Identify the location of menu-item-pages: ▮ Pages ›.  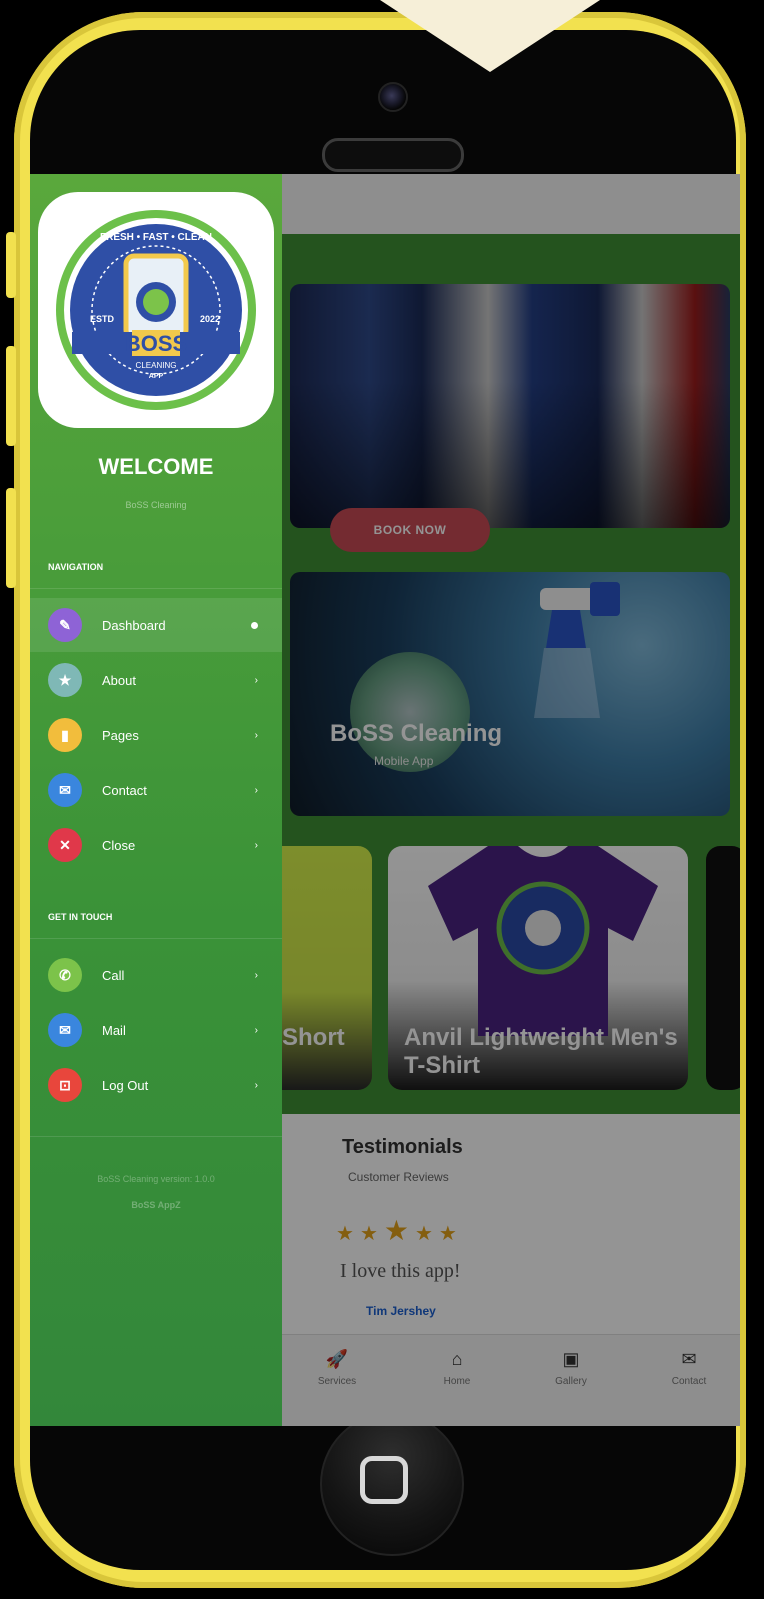
(156, 735).